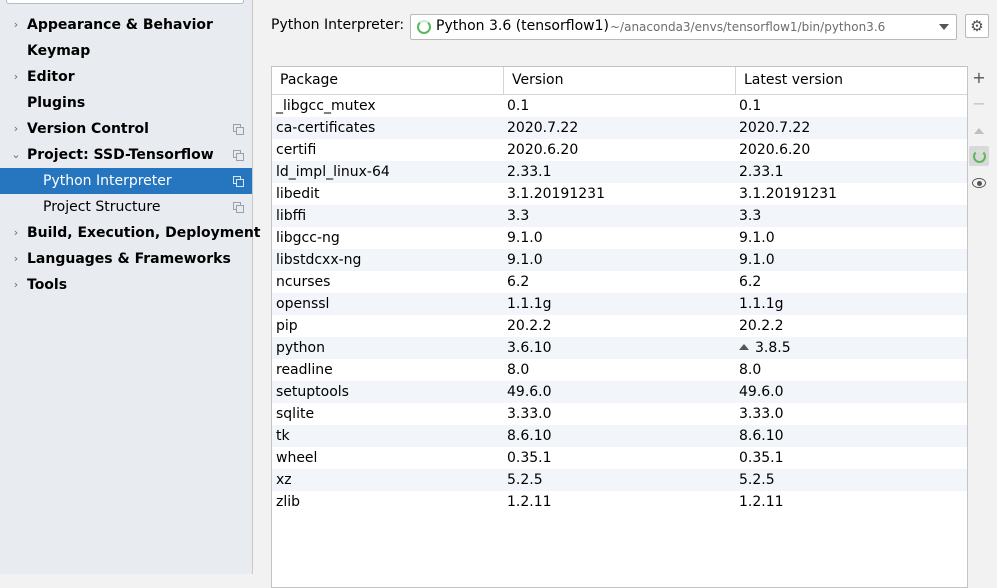 Image resolution: width=997 pixels, height=588 pixels. I want to click on chevron-down-icon: ⌄, so click(16, 155).